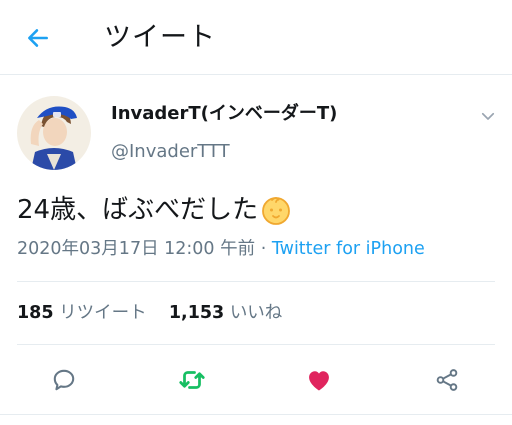 The width and height of the screenshot is (512, 425). What do you see at coordinates (224, 114) in the screenshot?
I see `display-name: InvaderT(インベーダーT)` at bounding box center [224, 114].